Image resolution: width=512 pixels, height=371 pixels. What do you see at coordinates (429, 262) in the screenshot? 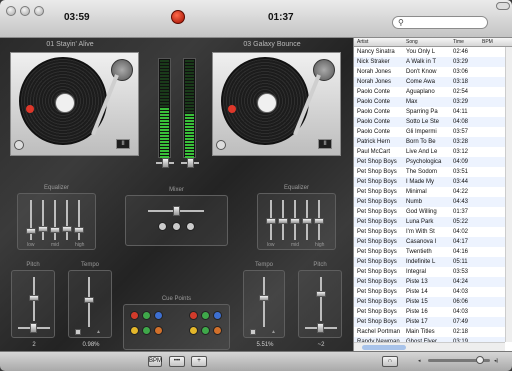
I see `table-row: Pet Shop Boys Indefinite L 05:11` at bounding box center [429, 262].